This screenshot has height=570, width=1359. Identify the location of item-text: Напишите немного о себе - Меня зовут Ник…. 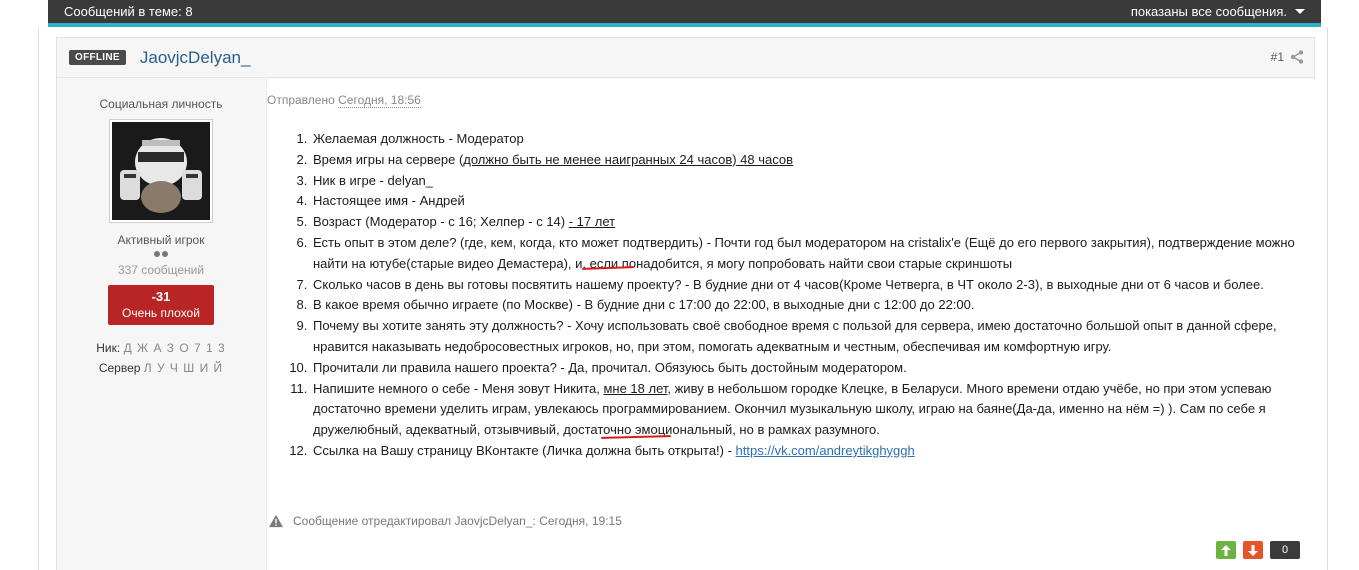
(458, 388).